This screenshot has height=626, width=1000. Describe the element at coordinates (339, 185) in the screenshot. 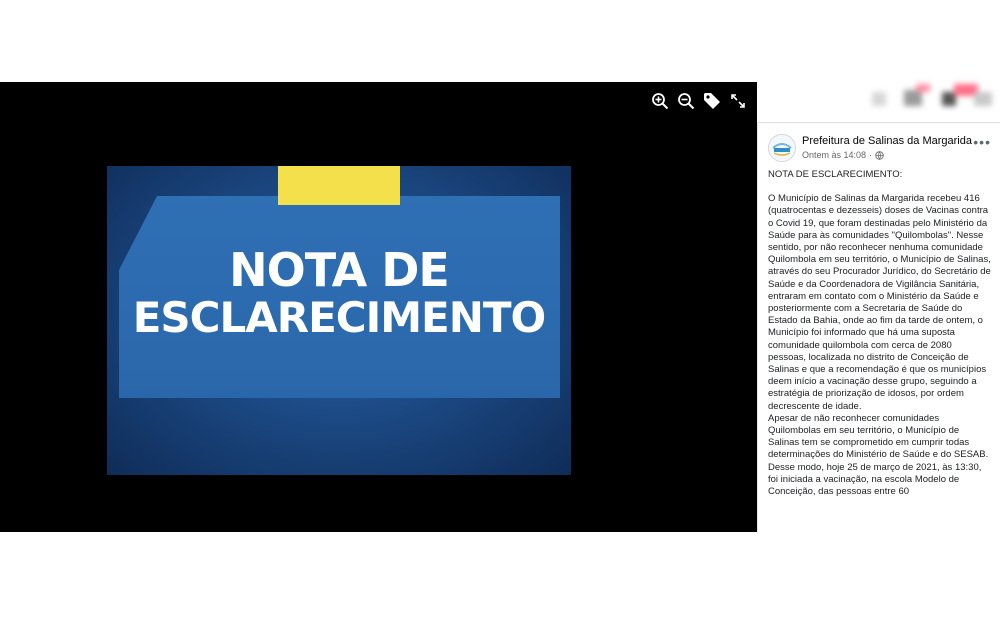

I see `image-yellow-tab` at that location.